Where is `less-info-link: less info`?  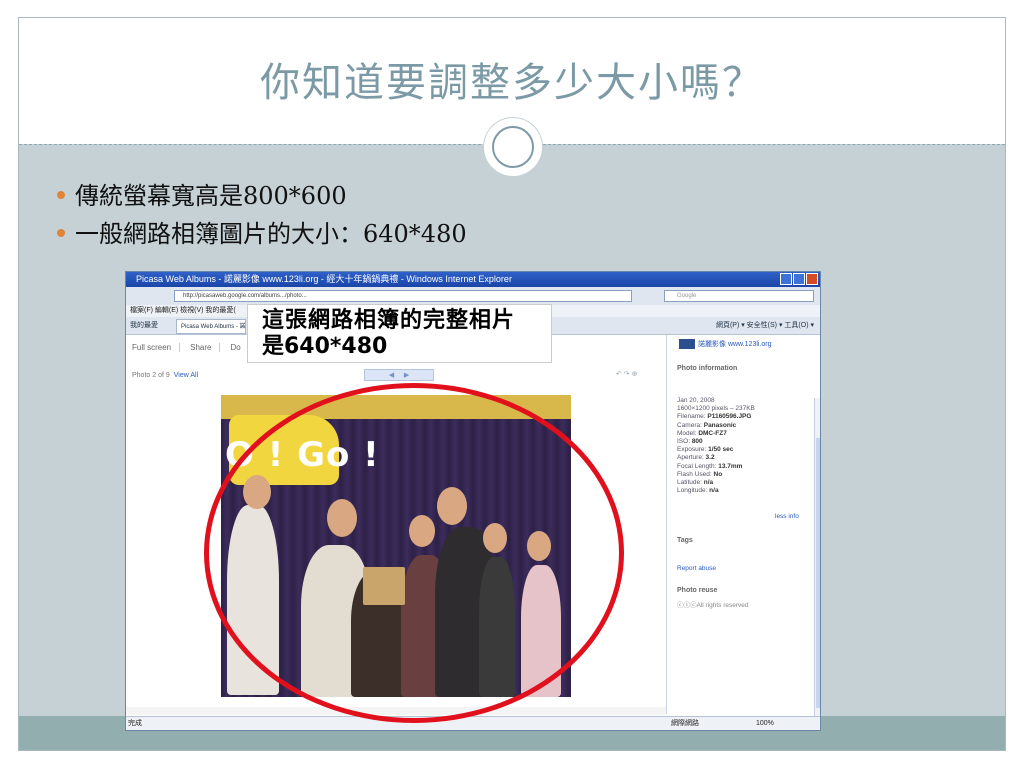 less-info-link: less info is located at coordinates (787, 516).